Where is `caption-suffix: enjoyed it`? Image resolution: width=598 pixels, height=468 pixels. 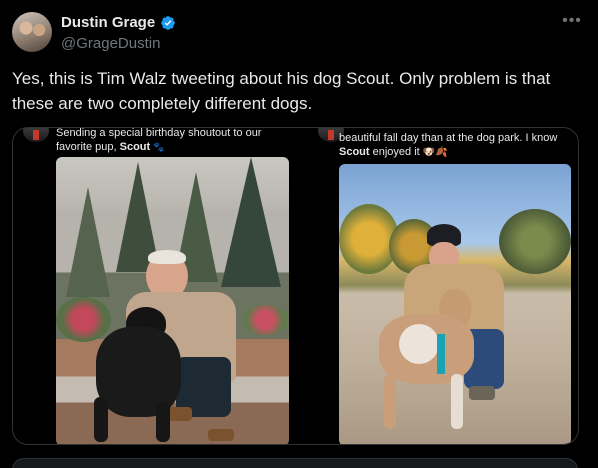
caption-suffix: enjoyed it is located at coordinates (396, 152).